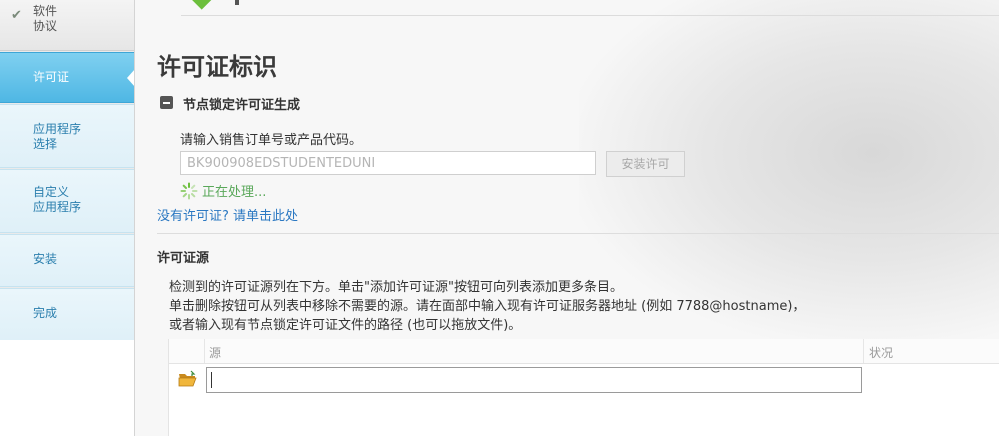 This screenshot has width=999, height=436. What do you see at coordinates (590, 15) in the screenshot?
I see `header-divider` at bounding box center [590, 15].